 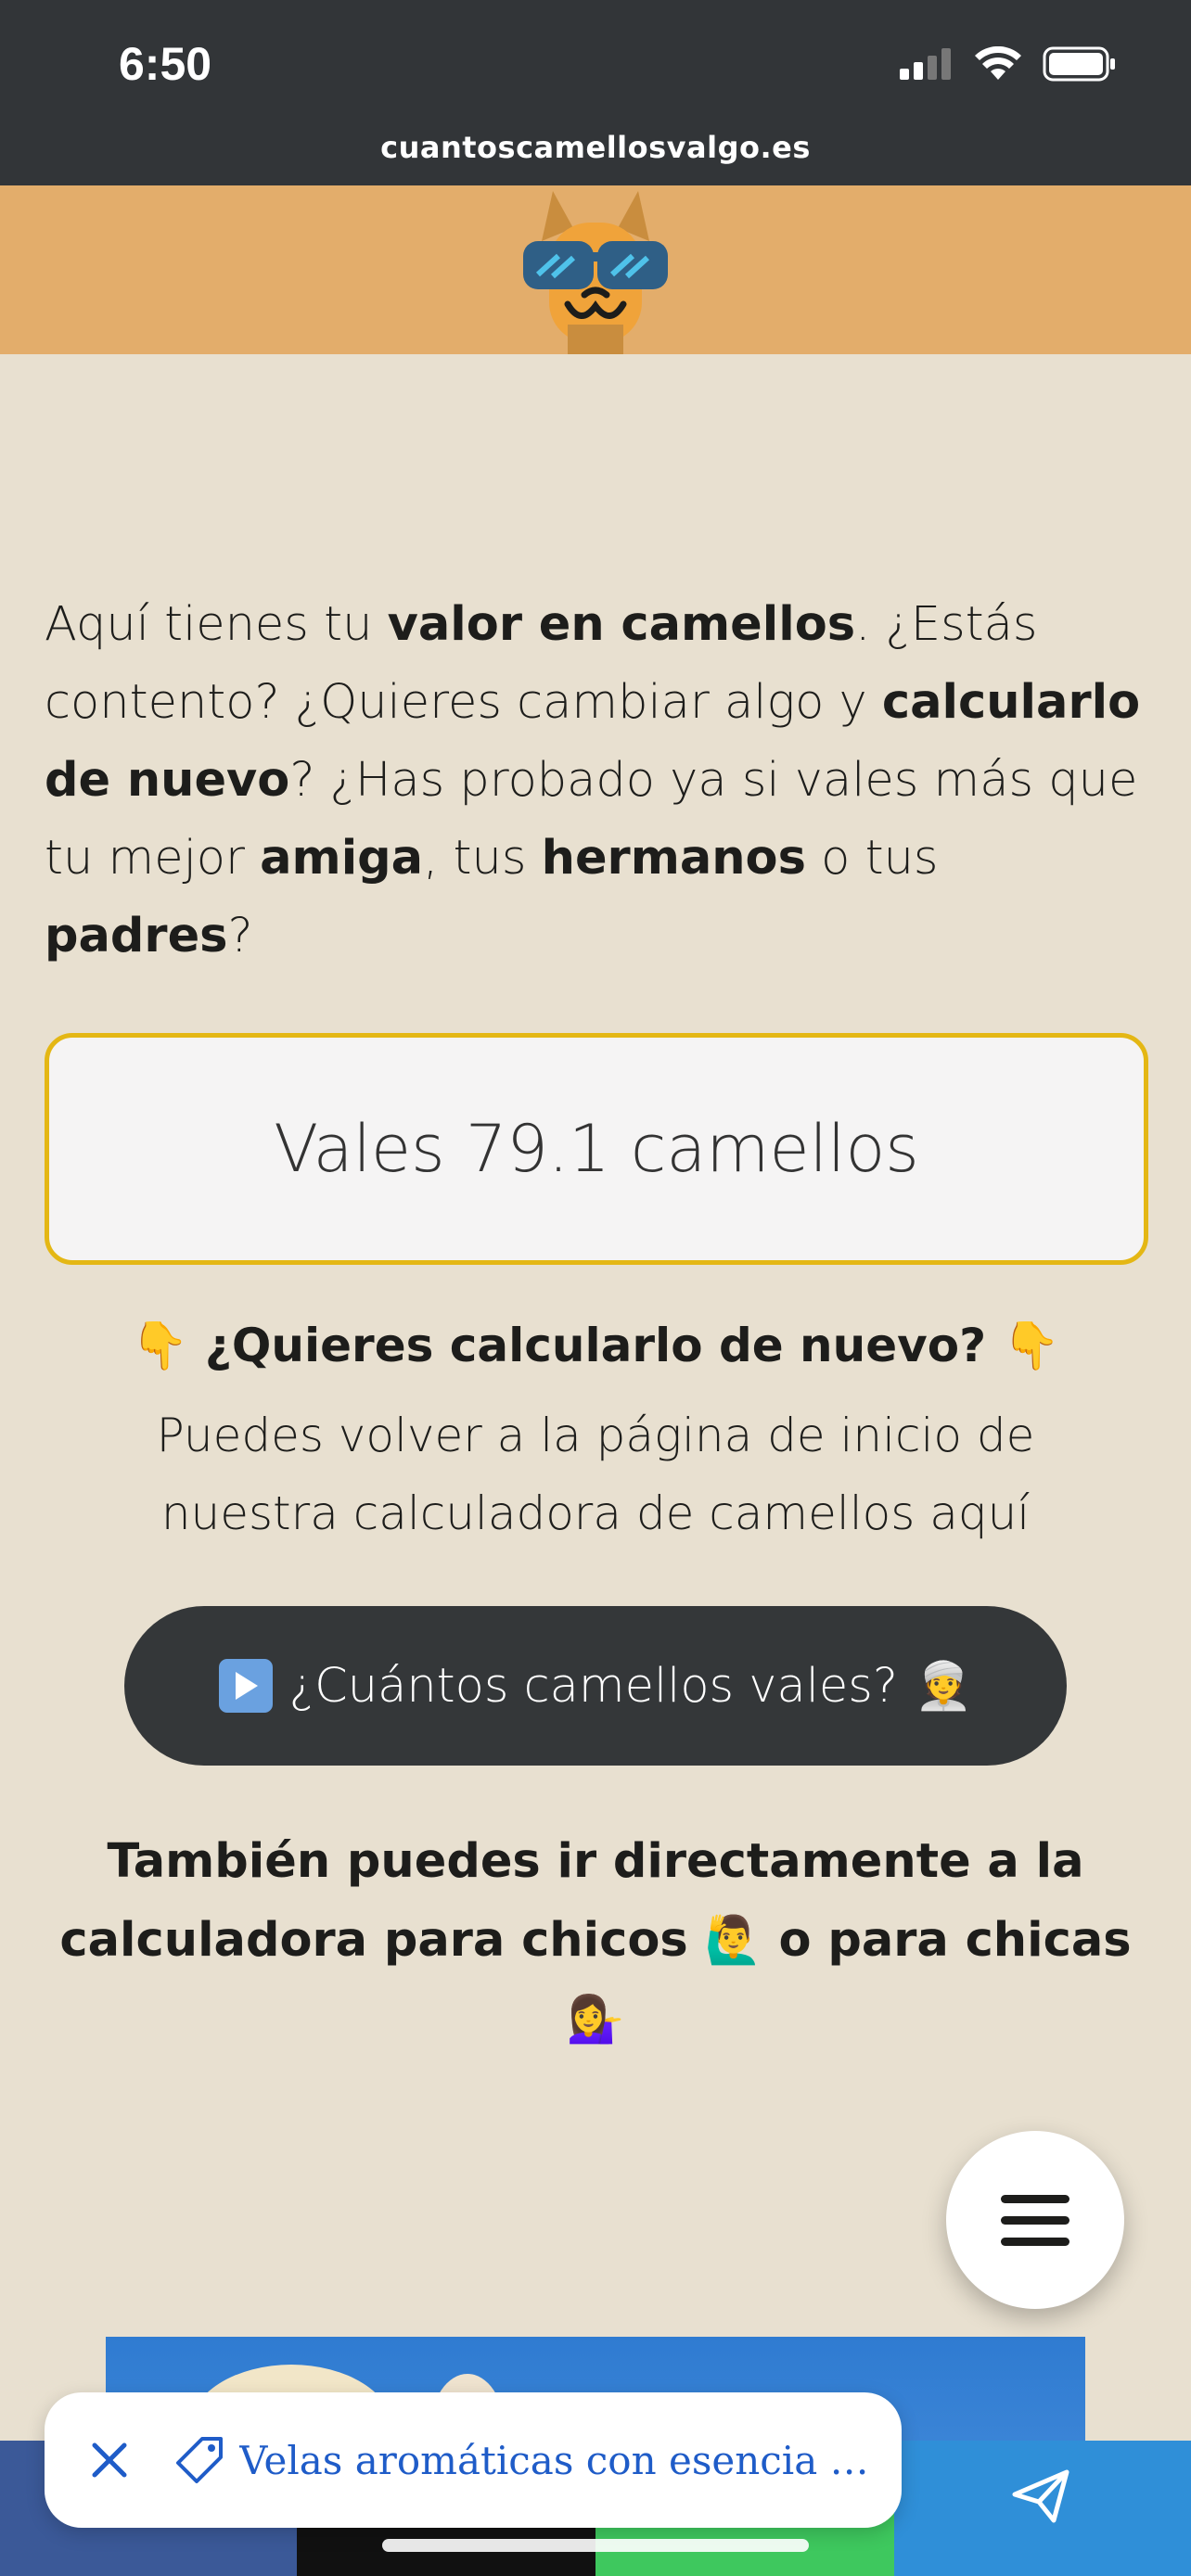 I want to click on recalculate-heading: 👇 ¿Quieres calcularlo de nuevo? 👇, so click(x=595, y=1346).